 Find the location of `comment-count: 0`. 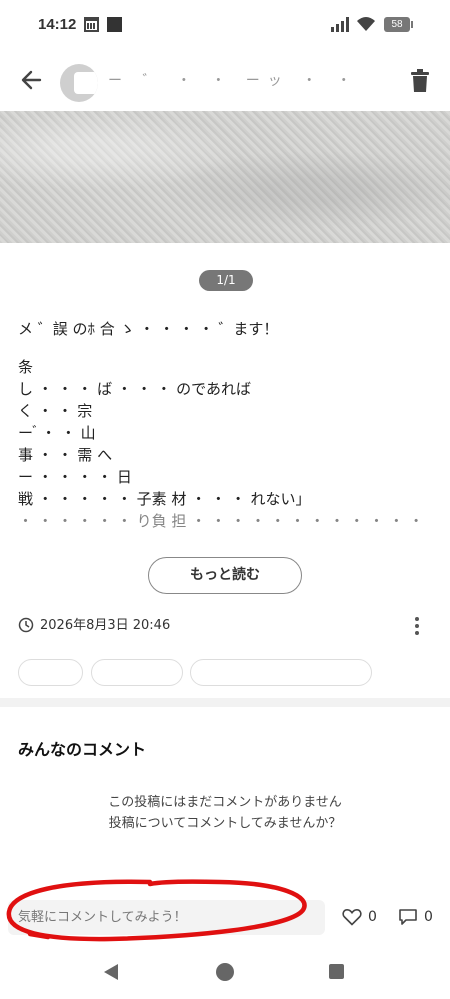

comment-count: 0 is located at coordinates (428, 917).